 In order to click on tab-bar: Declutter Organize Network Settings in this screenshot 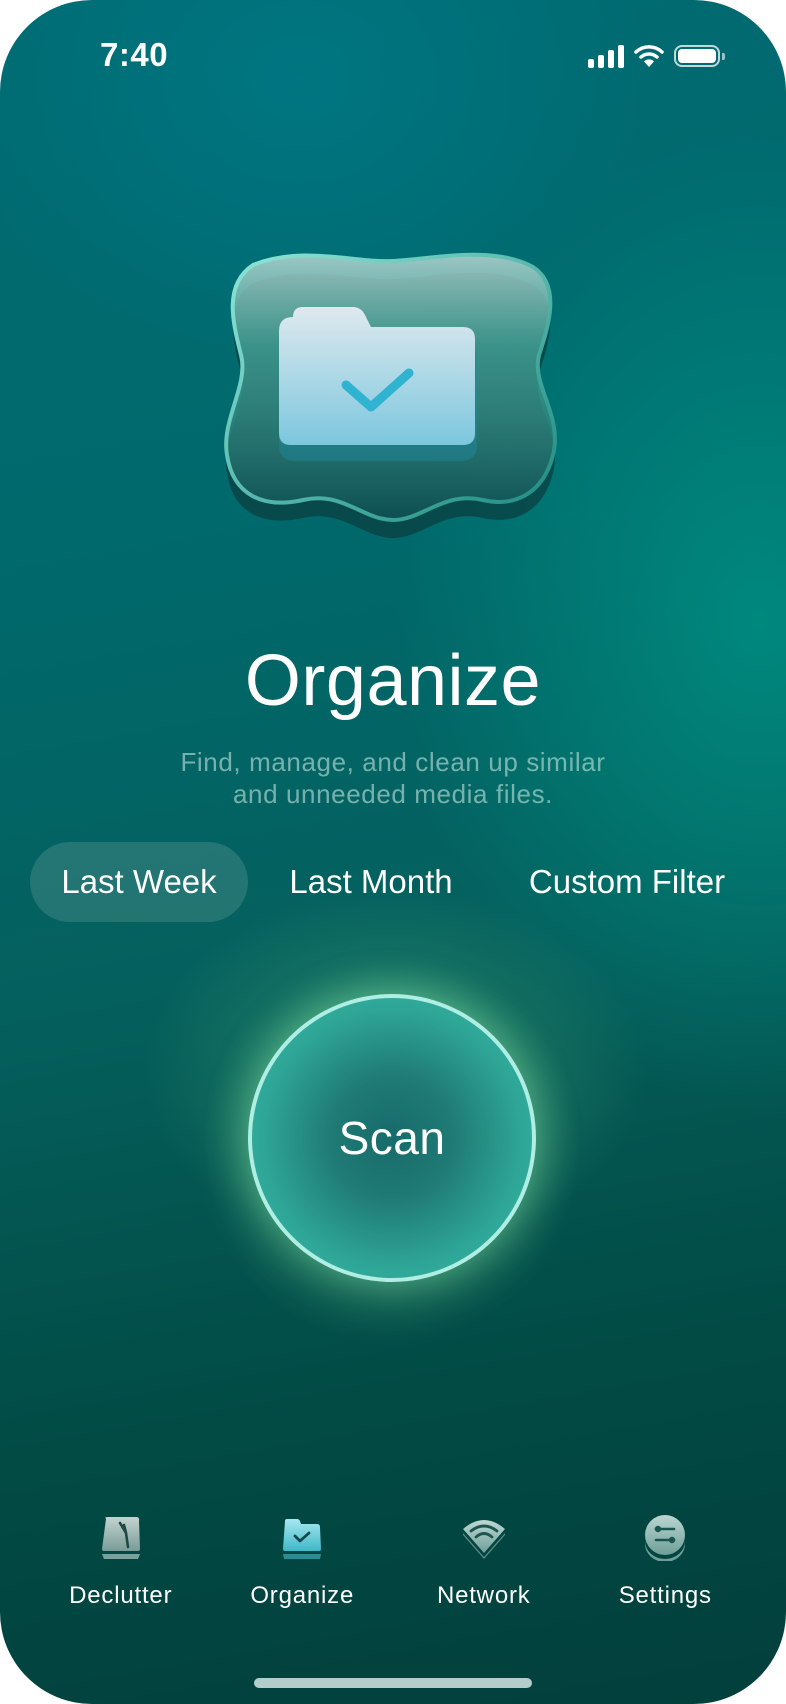, I will do `click(393, 1560)`.